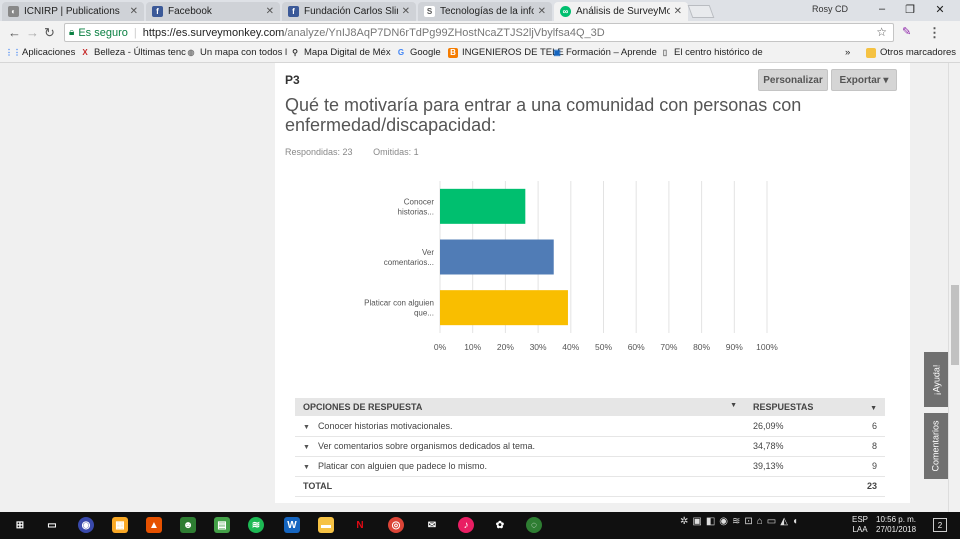  Describe the element at coordinates (865, 426) in the screenshot. I see `row-count: 6` at that location.